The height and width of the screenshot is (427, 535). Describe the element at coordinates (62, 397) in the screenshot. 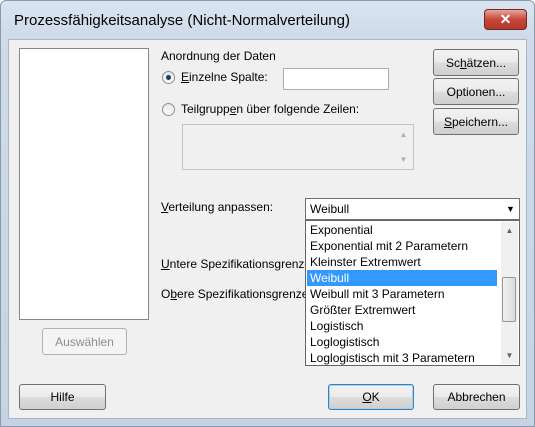

I see `help-button: Hilfe` at that location.